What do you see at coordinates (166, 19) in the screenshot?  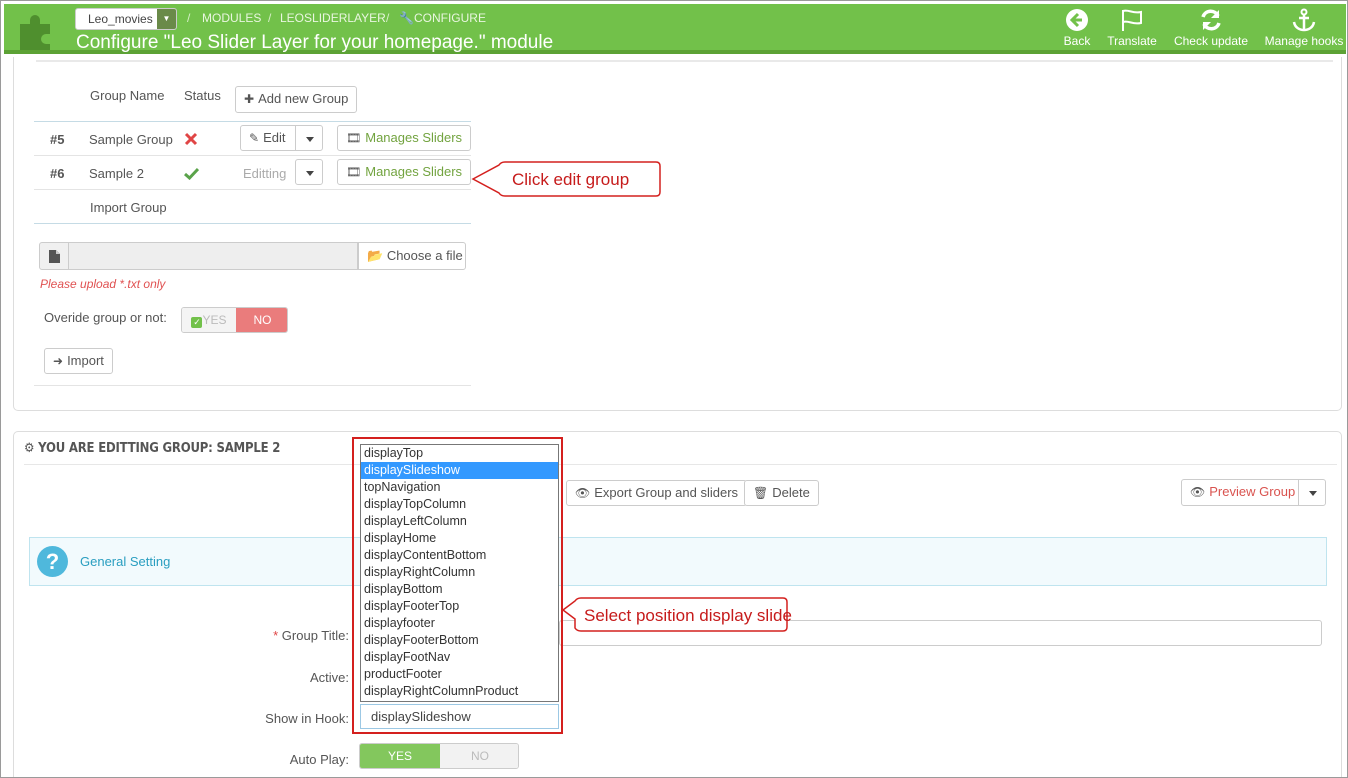 I see `chevron-down-icon: ▼` at bounding box center [166, 19].